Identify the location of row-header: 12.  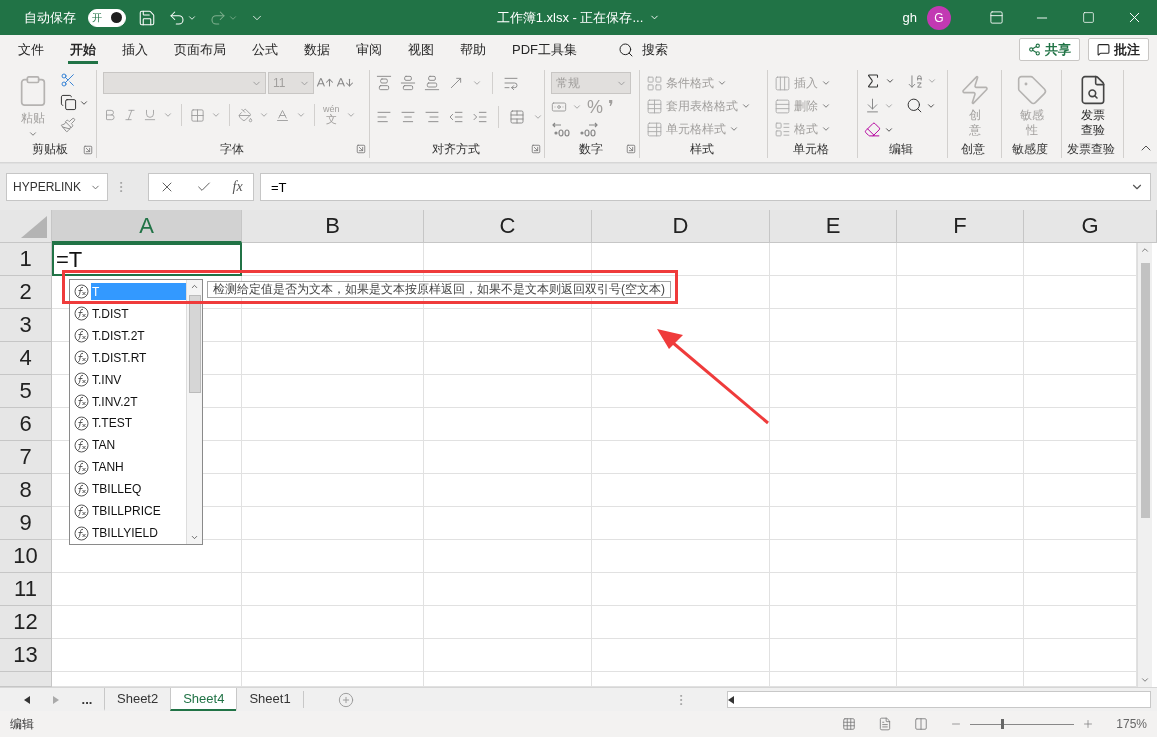
(26, 622).